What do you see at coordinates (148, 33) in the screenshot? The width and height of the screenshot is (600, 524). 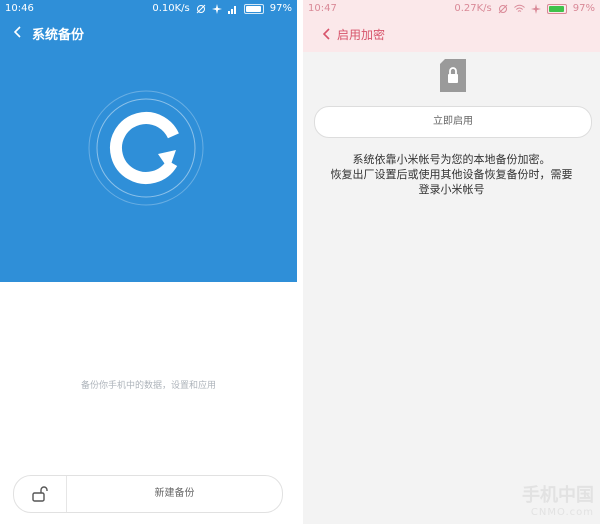 I see `title-bar: 系统备份` at bounding box center [148, 33].